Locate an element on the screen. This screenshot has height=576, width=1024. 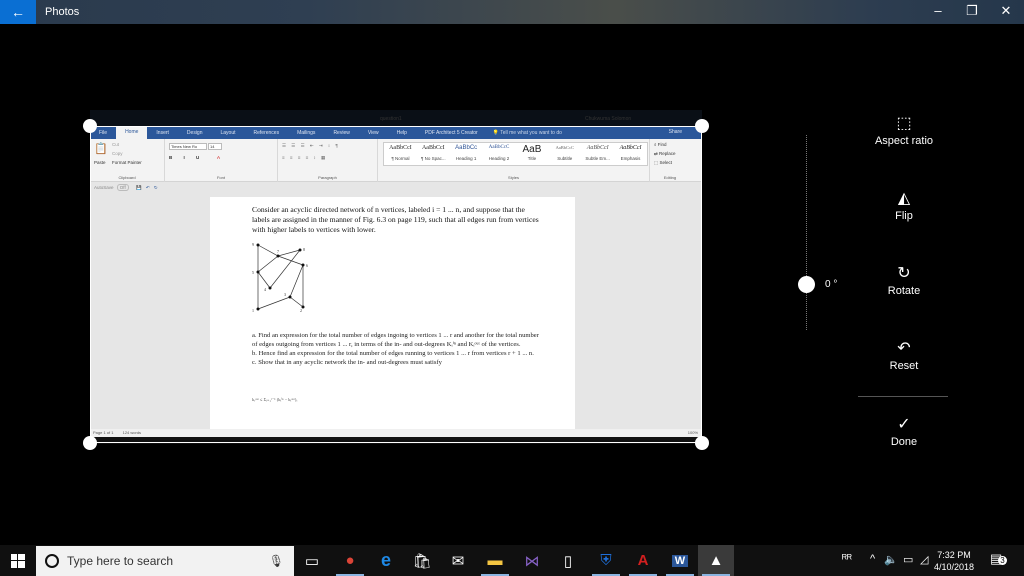
list-buttons: ☰ ☰ ☰ ⇤ ⇥ ↕ ¶ is located at coordinates (311, 146).